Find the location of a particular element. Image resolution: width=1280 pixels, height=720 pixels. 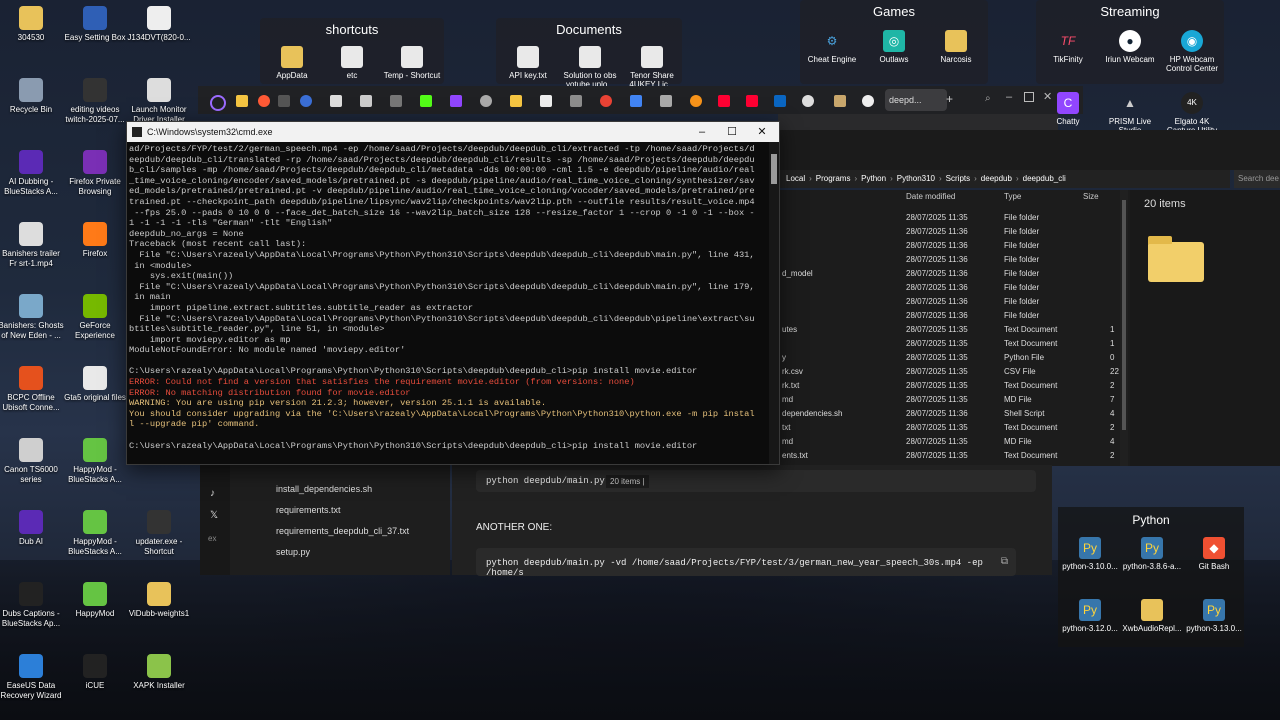

desktop-shortcut: Dub AI is located at coordinates (32, 528).